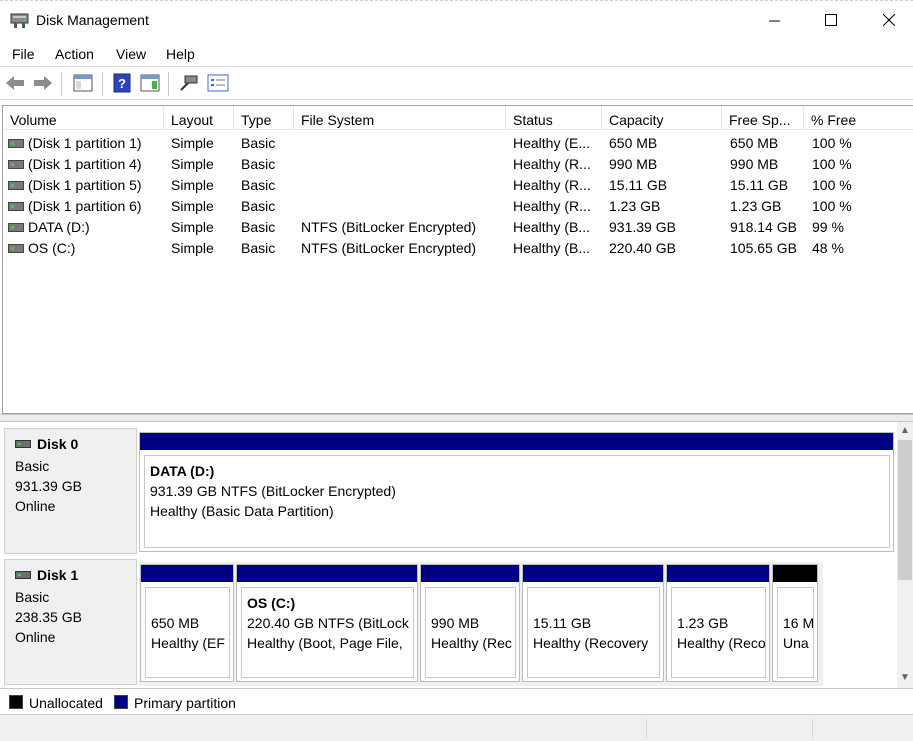  I want to click on forward-button, so click(43, 84).